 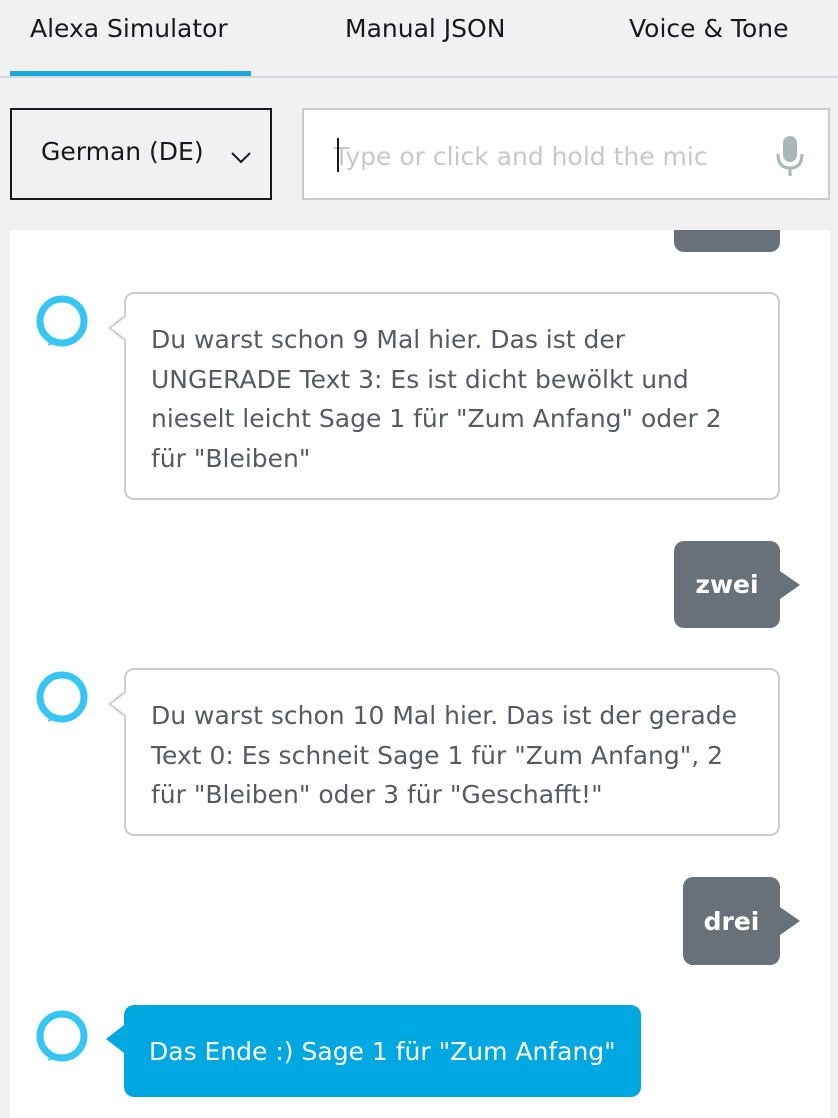 What do you see at coordinates (425, 34) in the screenshot?
I see `tab-manual-json: Manual JSON` at bounding box center [425, 34].